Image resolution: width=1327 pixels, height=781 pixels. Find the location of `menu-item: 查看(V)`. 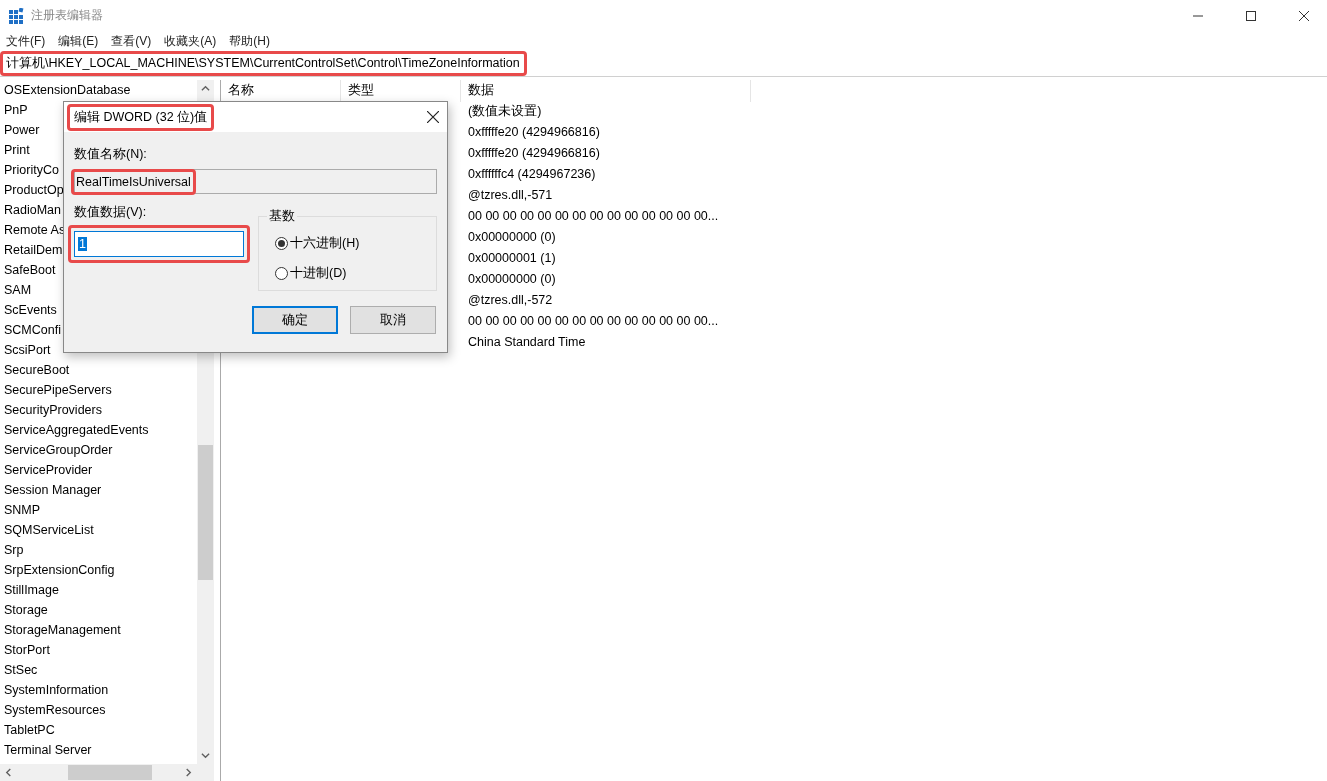

menu-item: 查看(V) is located at coordinates (131, 41).